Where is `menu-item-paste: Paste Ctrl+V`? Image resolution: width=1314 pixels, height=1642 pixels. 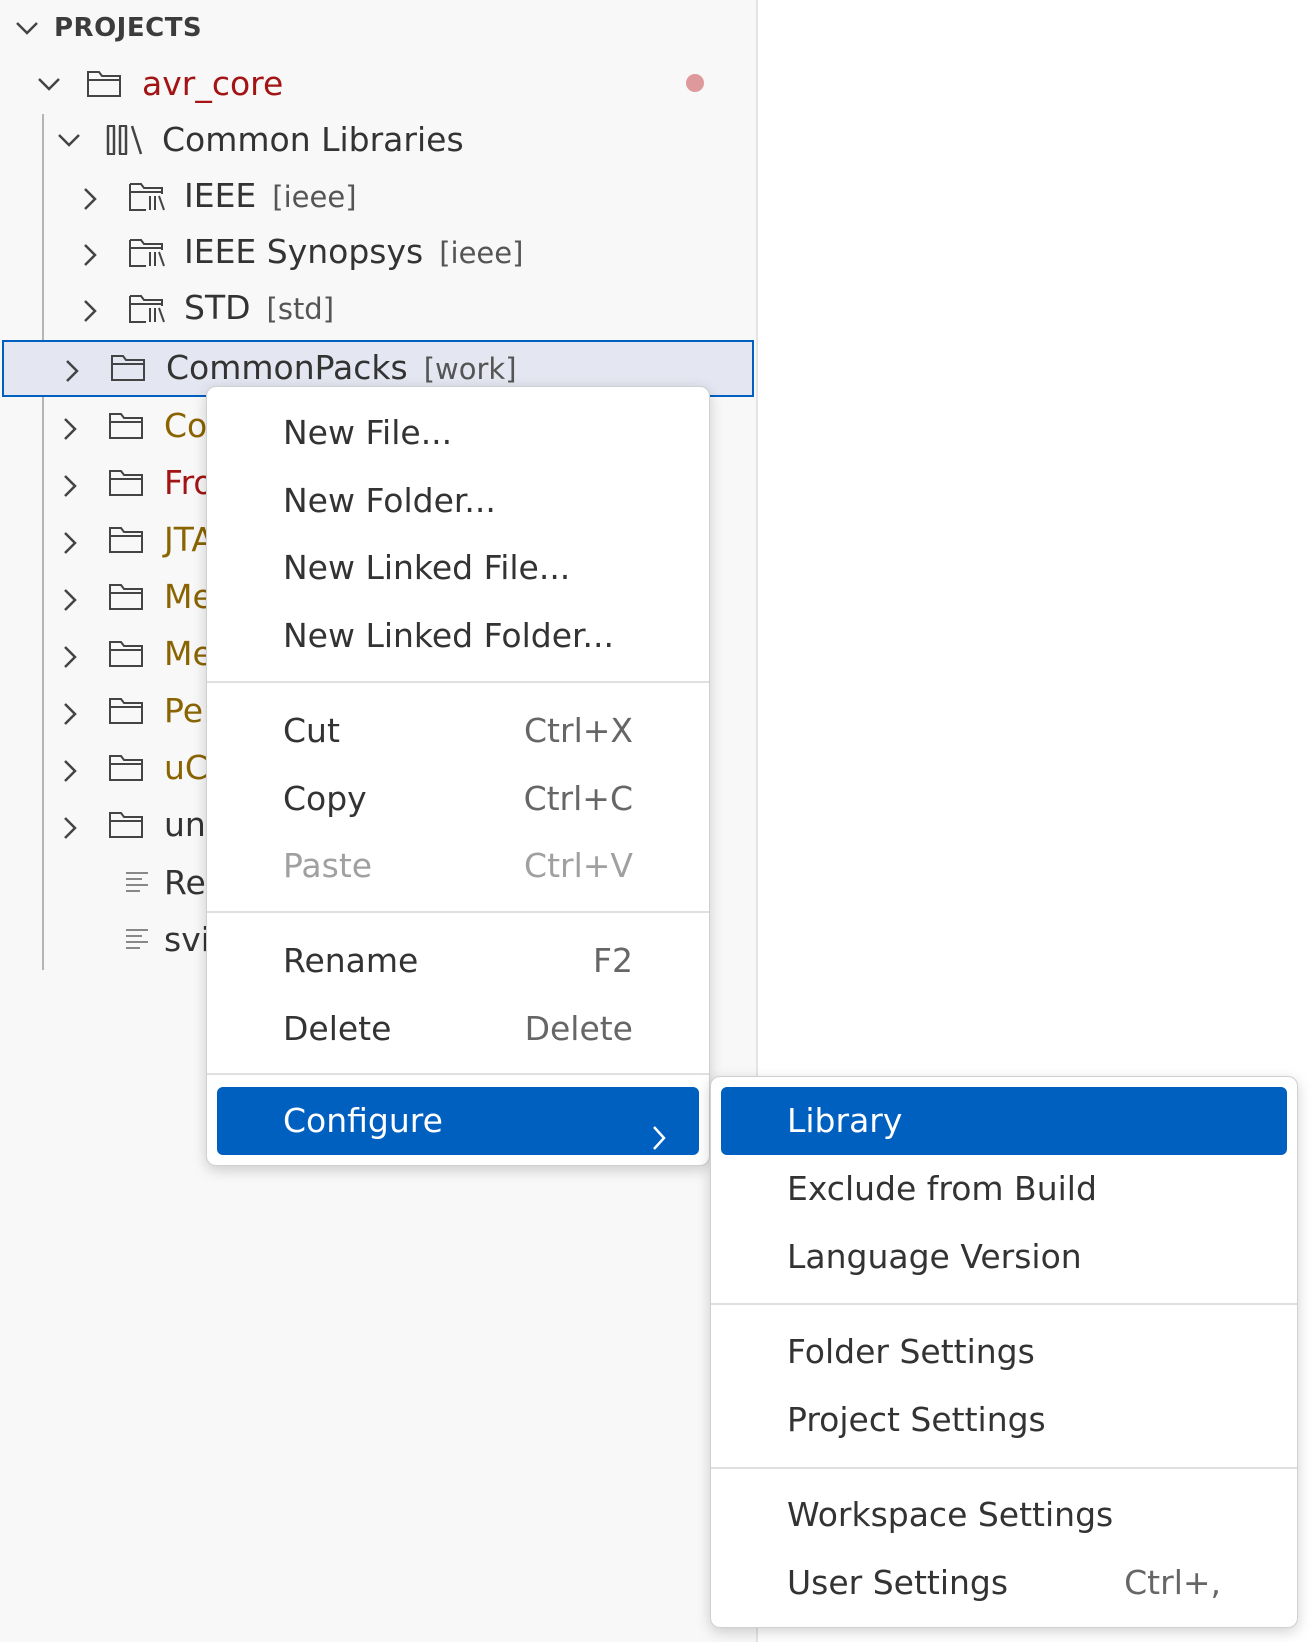 menu-item-paste: Paste Ctrl+V is located at coordinates (458, 866).